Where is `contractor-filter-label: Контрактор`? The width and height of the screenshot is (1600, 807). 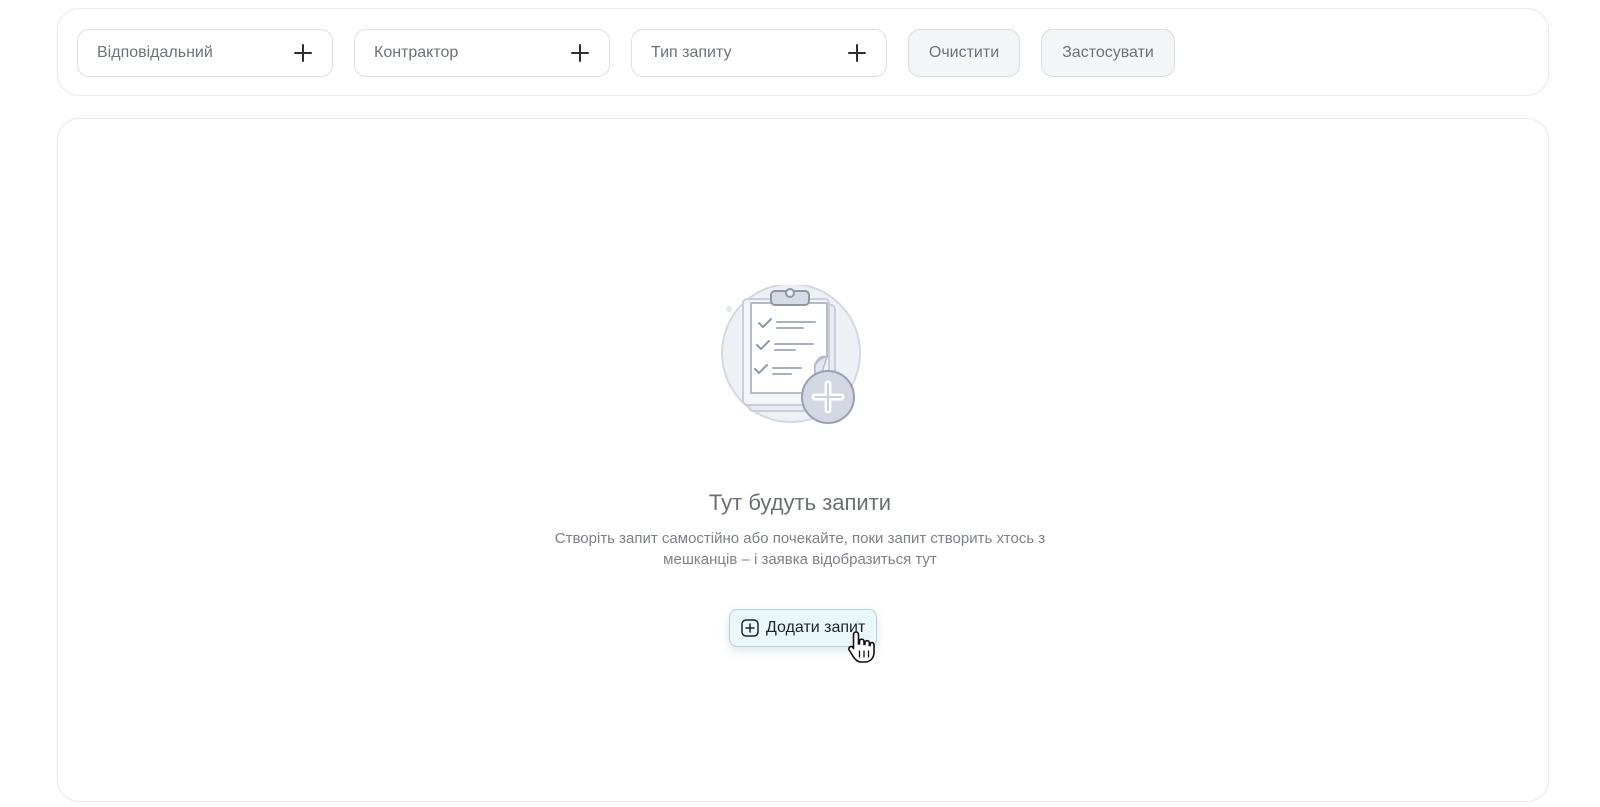 contractor-filter-label: Контрактор is located at coordinates (416, 52).